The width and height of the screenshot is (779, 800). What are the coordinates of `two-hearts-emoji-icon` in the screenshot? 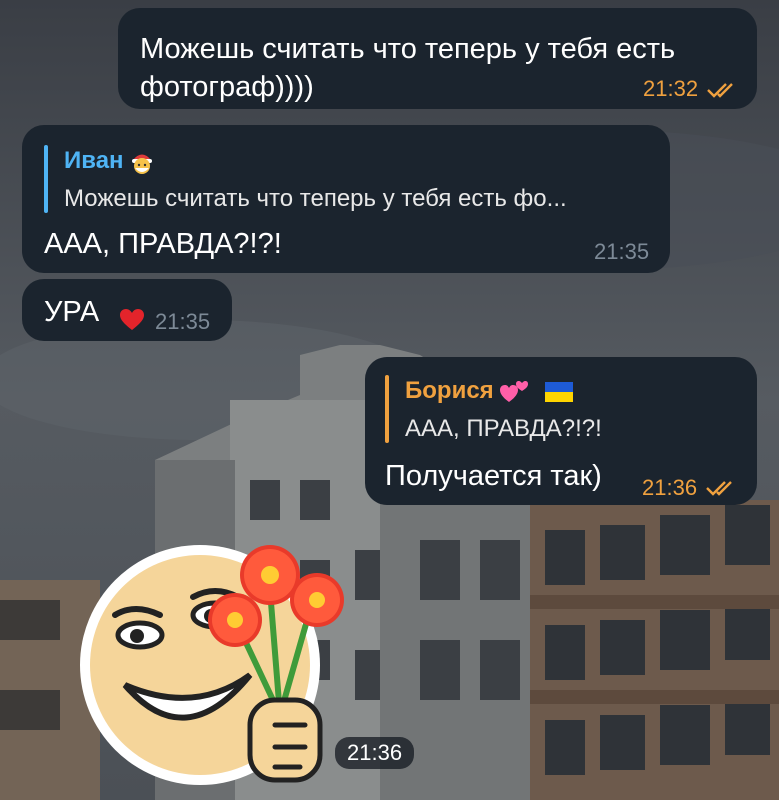 It's located at (514, 391).